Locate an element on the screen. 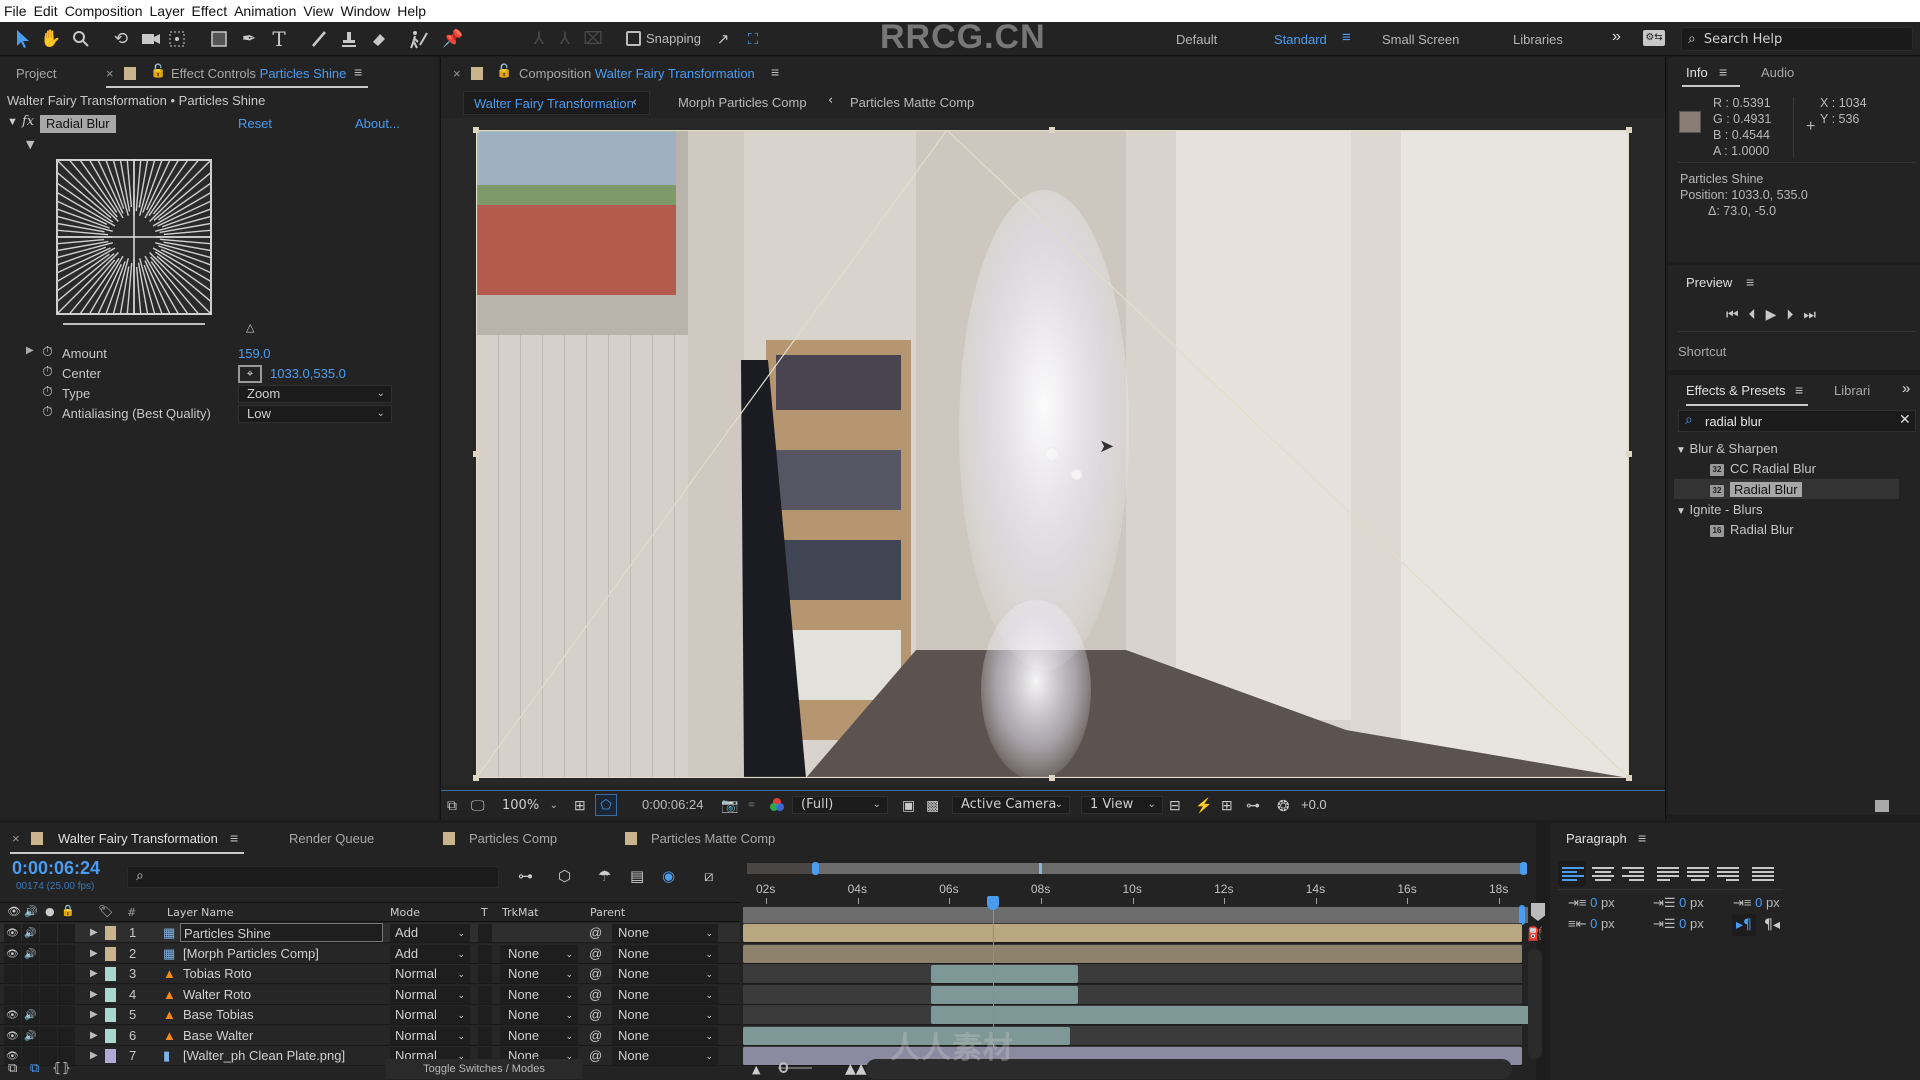 The height and width of the screenshot is (1080, 1920). audio-switch-header-icon: 🔊 is located at coordinates (31, 911).